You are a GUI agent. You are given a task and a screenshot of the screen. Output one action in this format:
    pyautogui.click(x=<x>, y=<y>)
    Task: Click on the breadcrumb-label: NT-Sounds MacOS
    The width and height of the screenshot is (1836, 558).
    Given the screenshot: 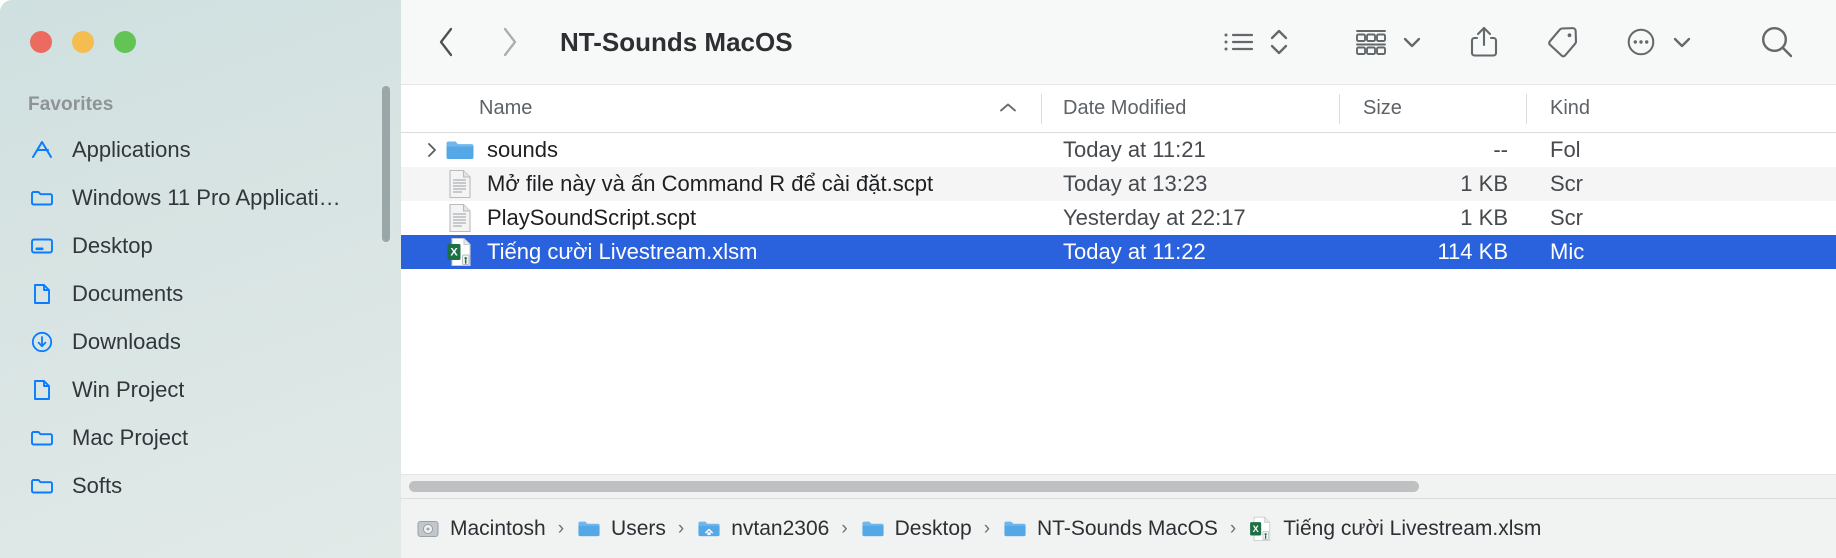 What is the action you would take?
    pyautogui.click(x=1127, y=528)
    